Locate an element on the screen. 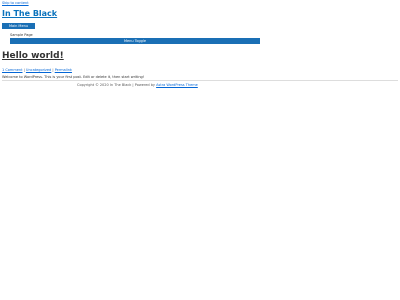 The height and width of the screenshot is (300, 400). menu-toggle-button: Menu Toggle is located at coordinates (135, 41).